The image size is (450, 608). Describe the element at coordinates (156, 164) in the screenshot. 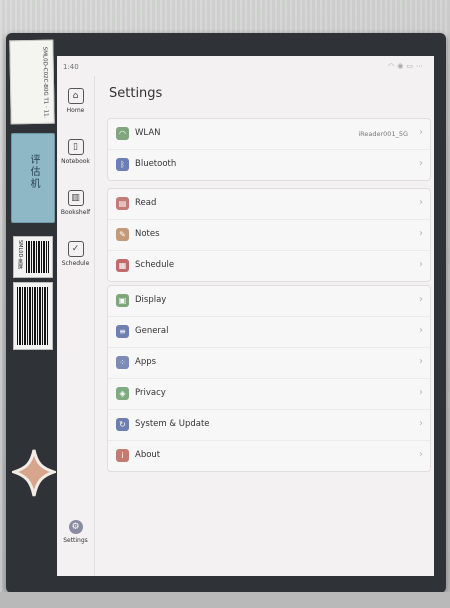

I see `row-label: Bluetooth` at that location.